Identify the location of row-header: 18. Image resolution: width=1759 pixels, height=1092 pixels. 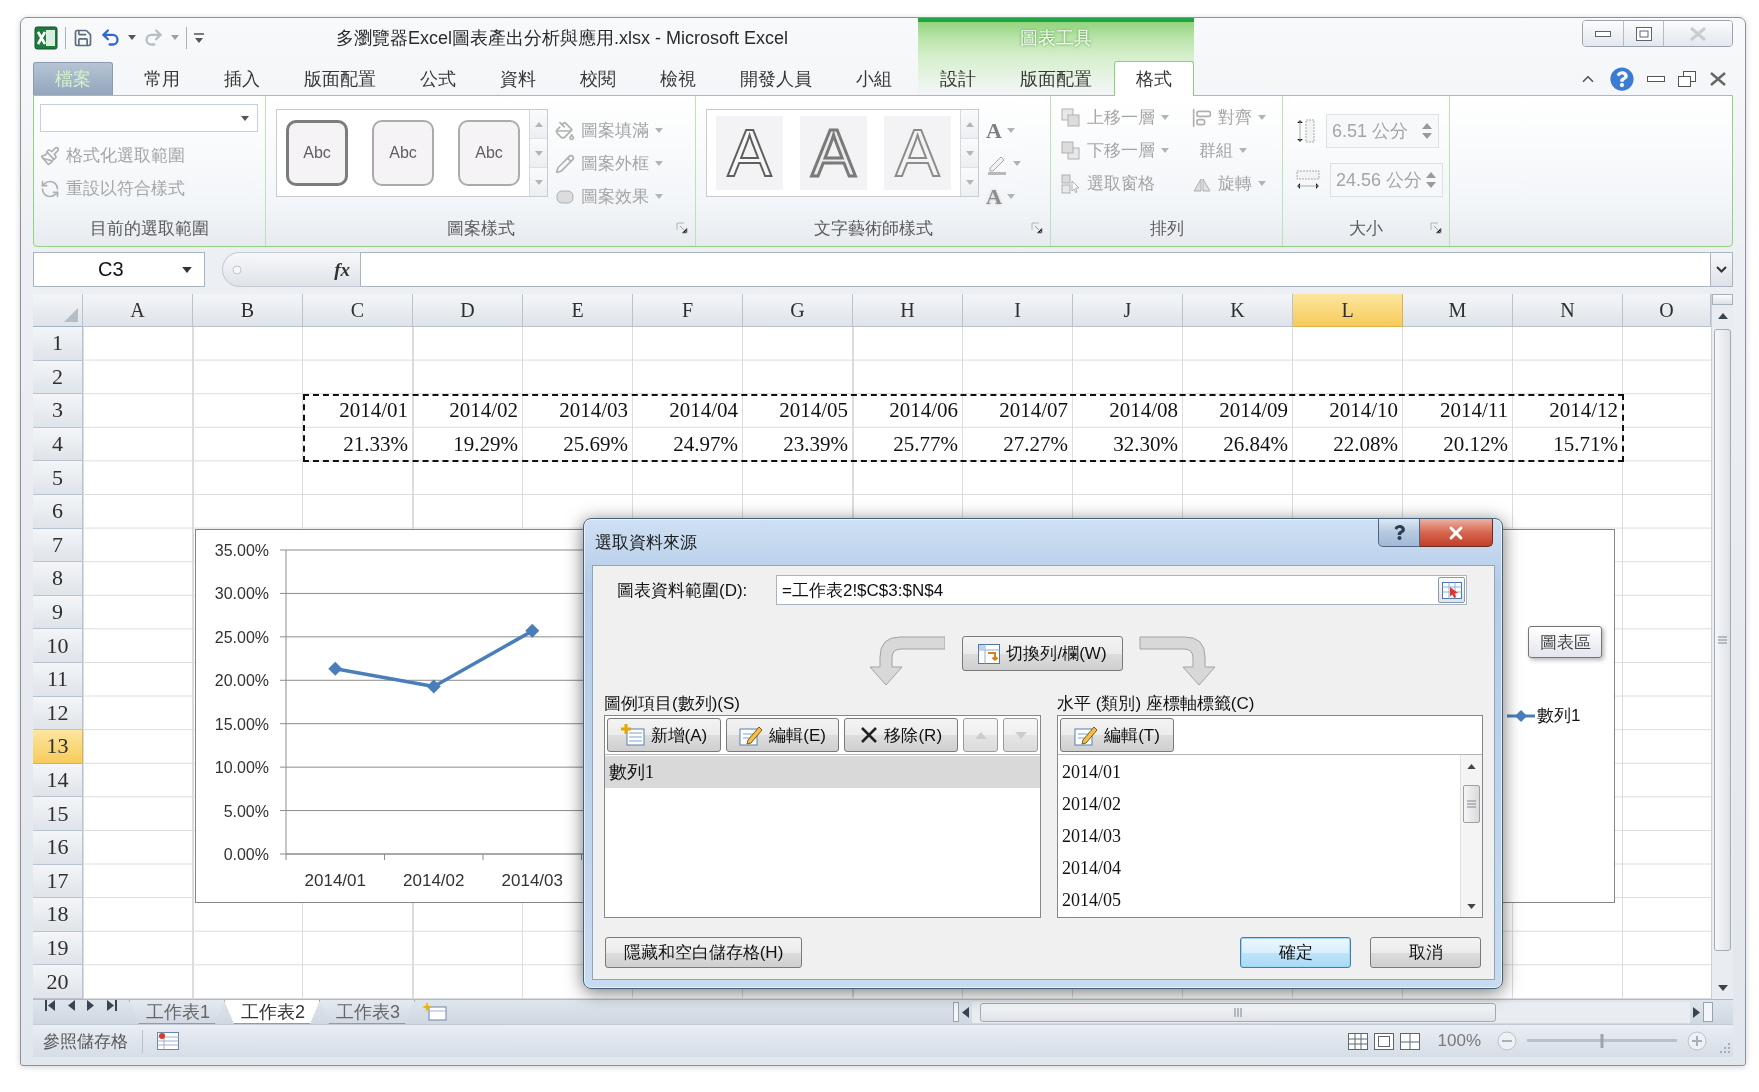
(58, 915).